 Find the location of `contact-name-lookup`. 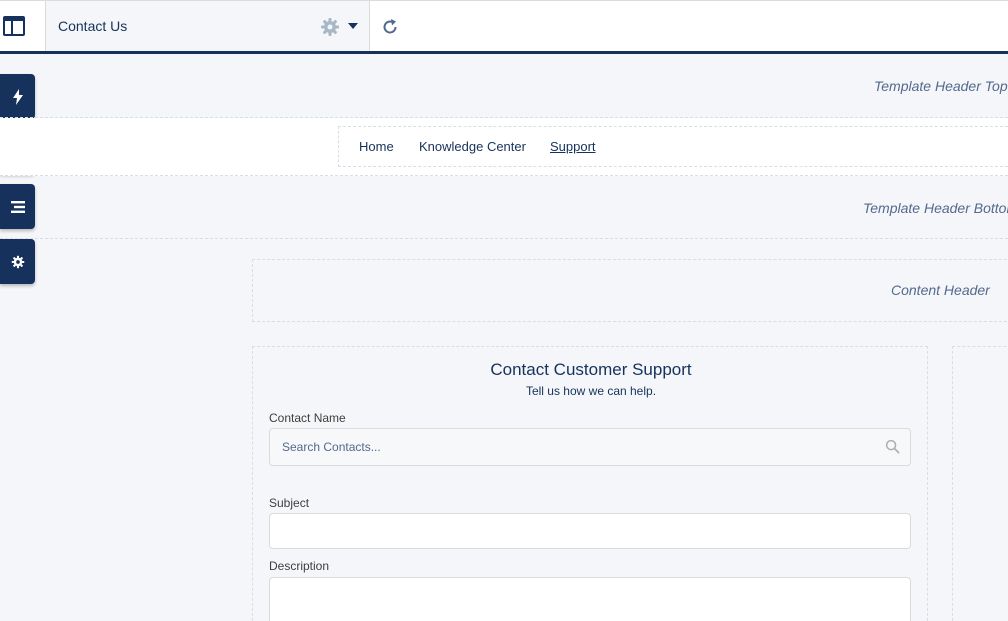

contact-name-lookup is located at coordinates (590, 447).